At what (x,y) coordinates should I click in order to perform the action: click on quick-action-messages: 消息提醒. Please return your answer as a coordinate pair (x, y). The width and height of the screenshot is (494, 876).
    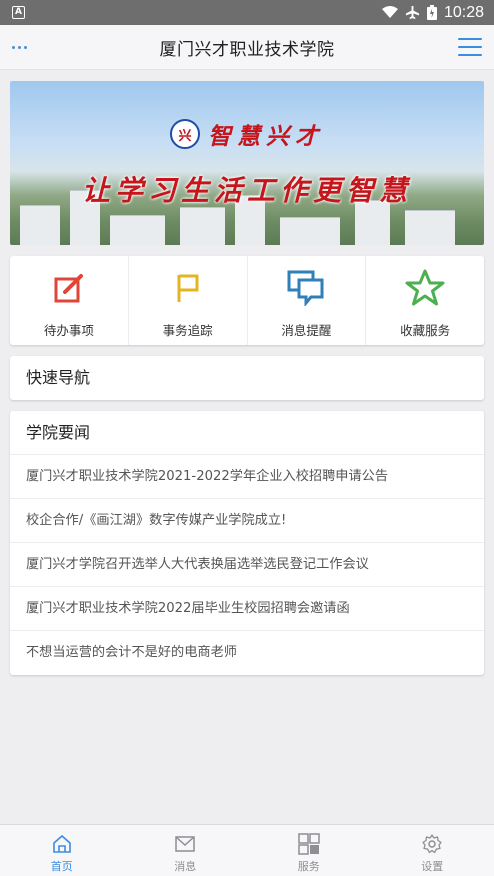
    Looking at the image, I should click on (307, 300).